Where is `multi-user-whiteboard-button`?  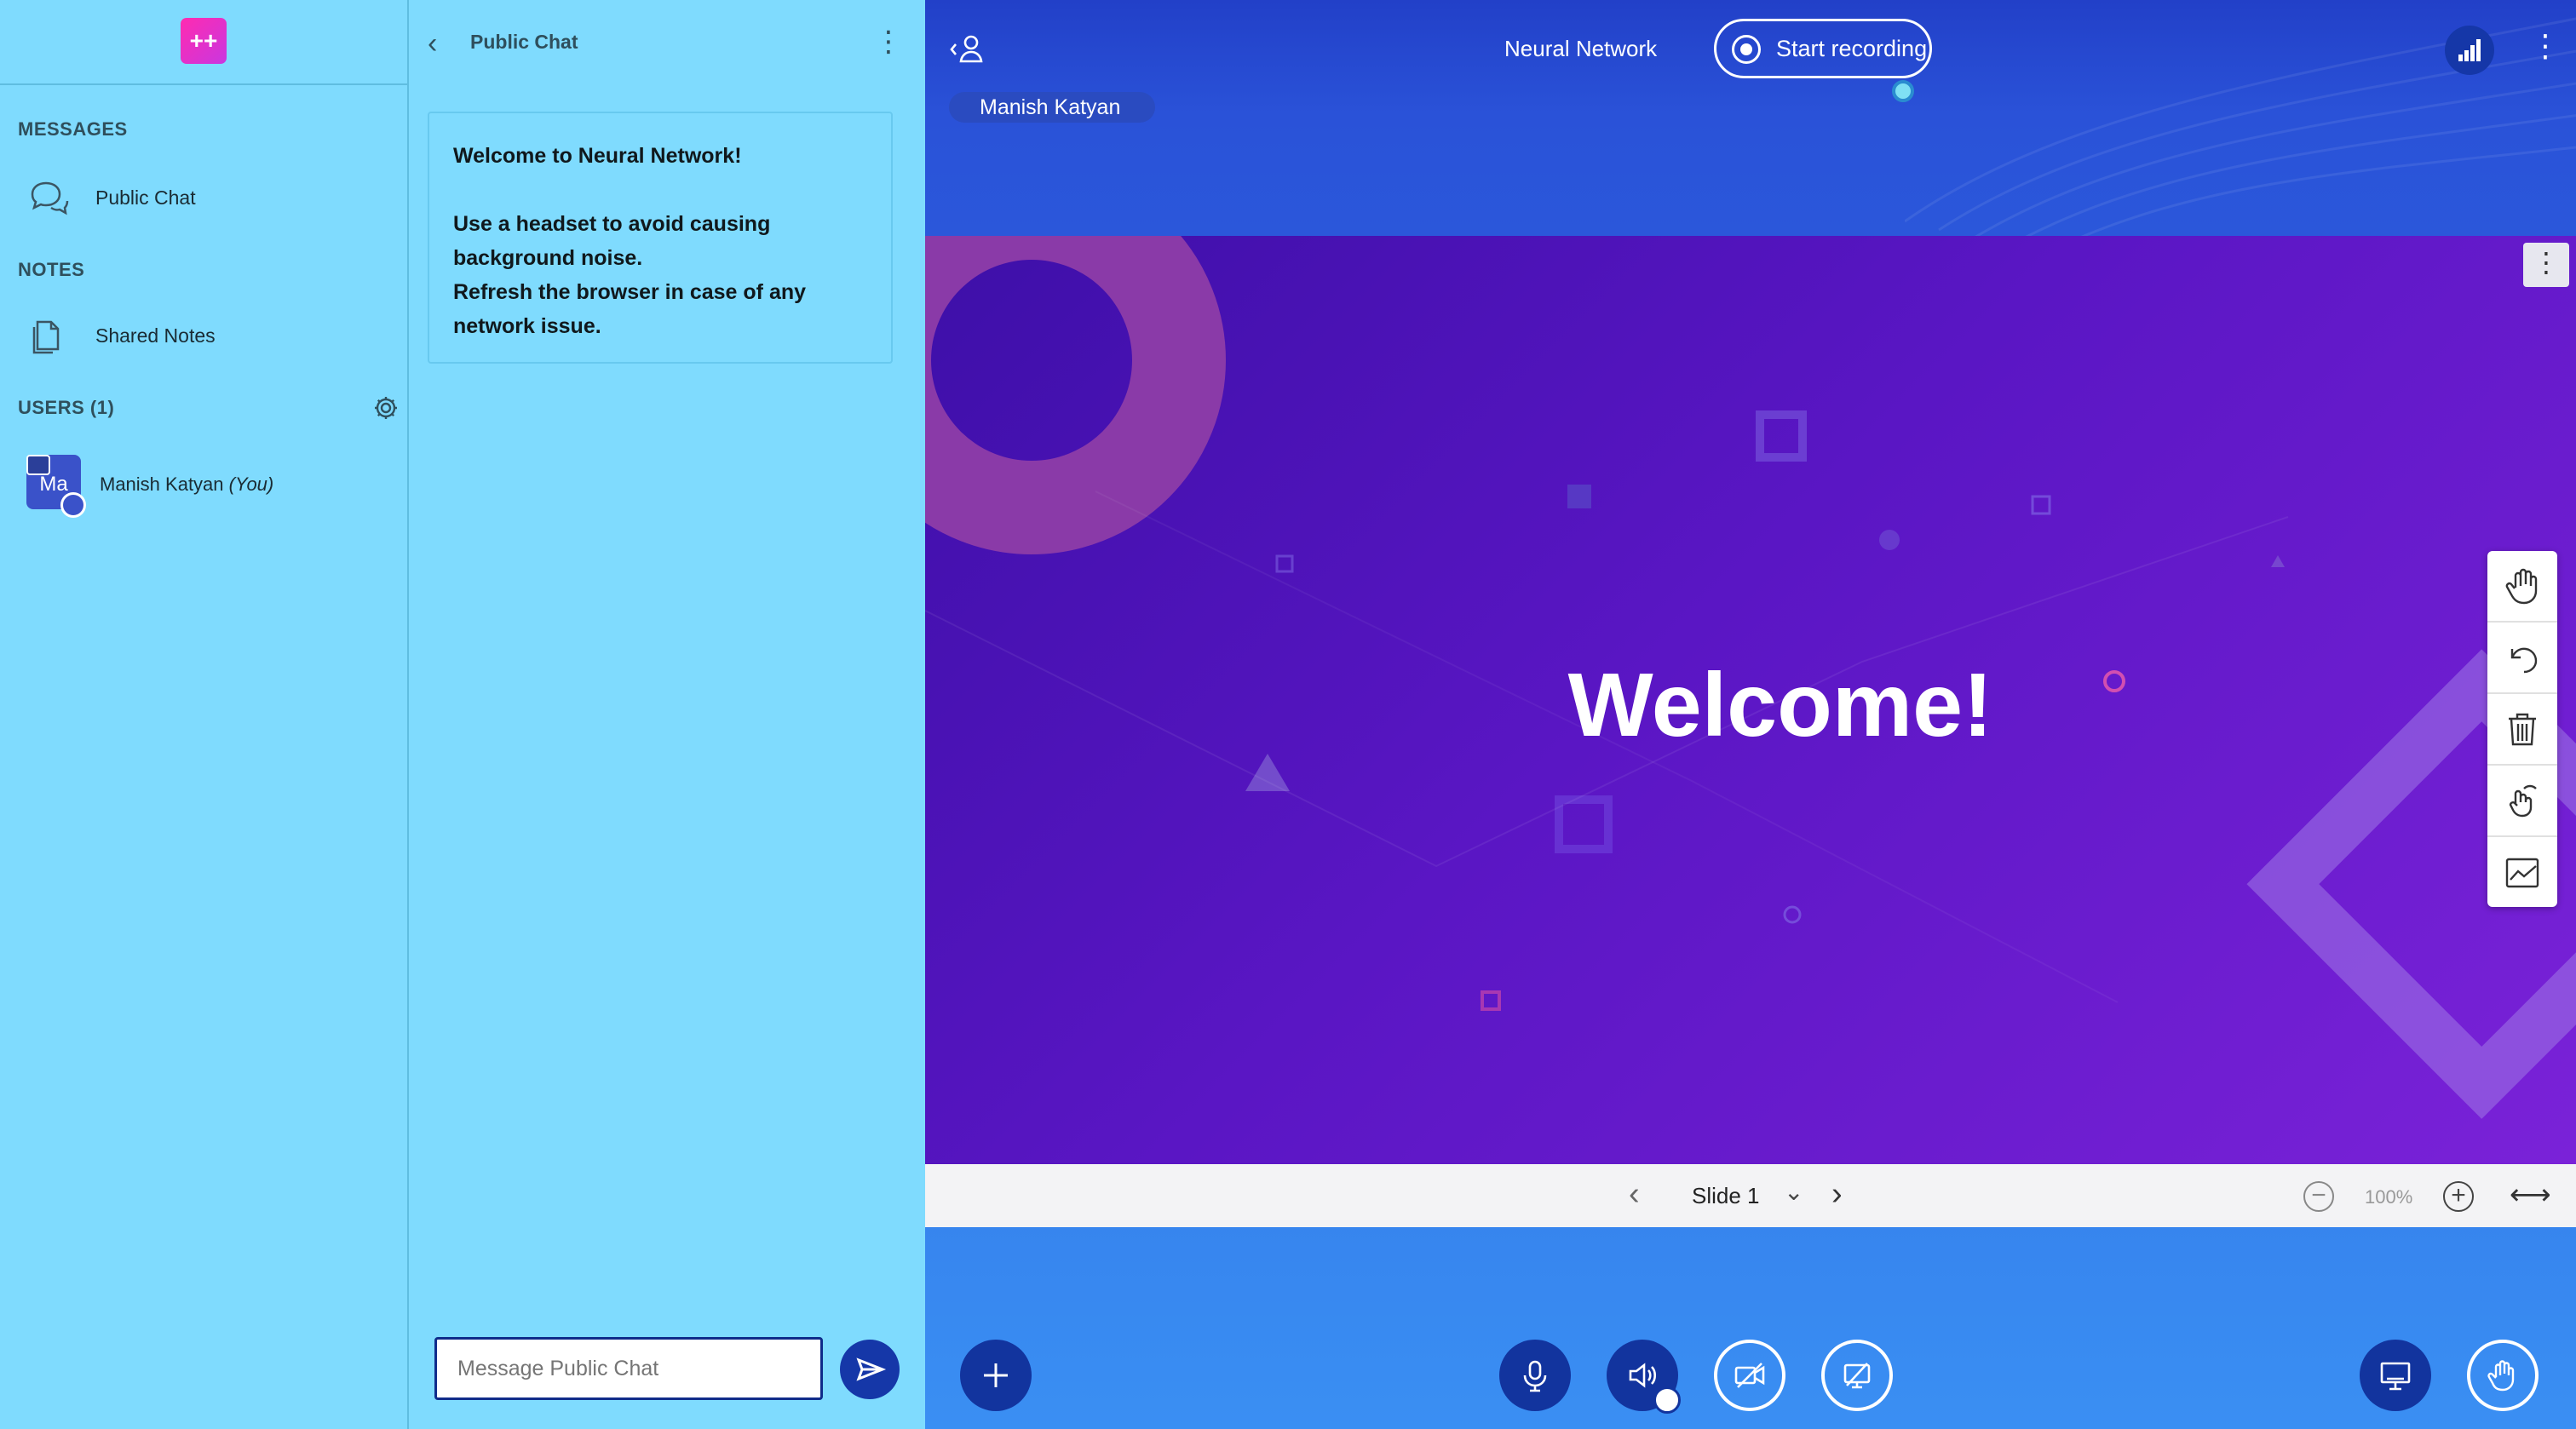
multi-user-whiteboard-button is located at coordinates (2522, 801).